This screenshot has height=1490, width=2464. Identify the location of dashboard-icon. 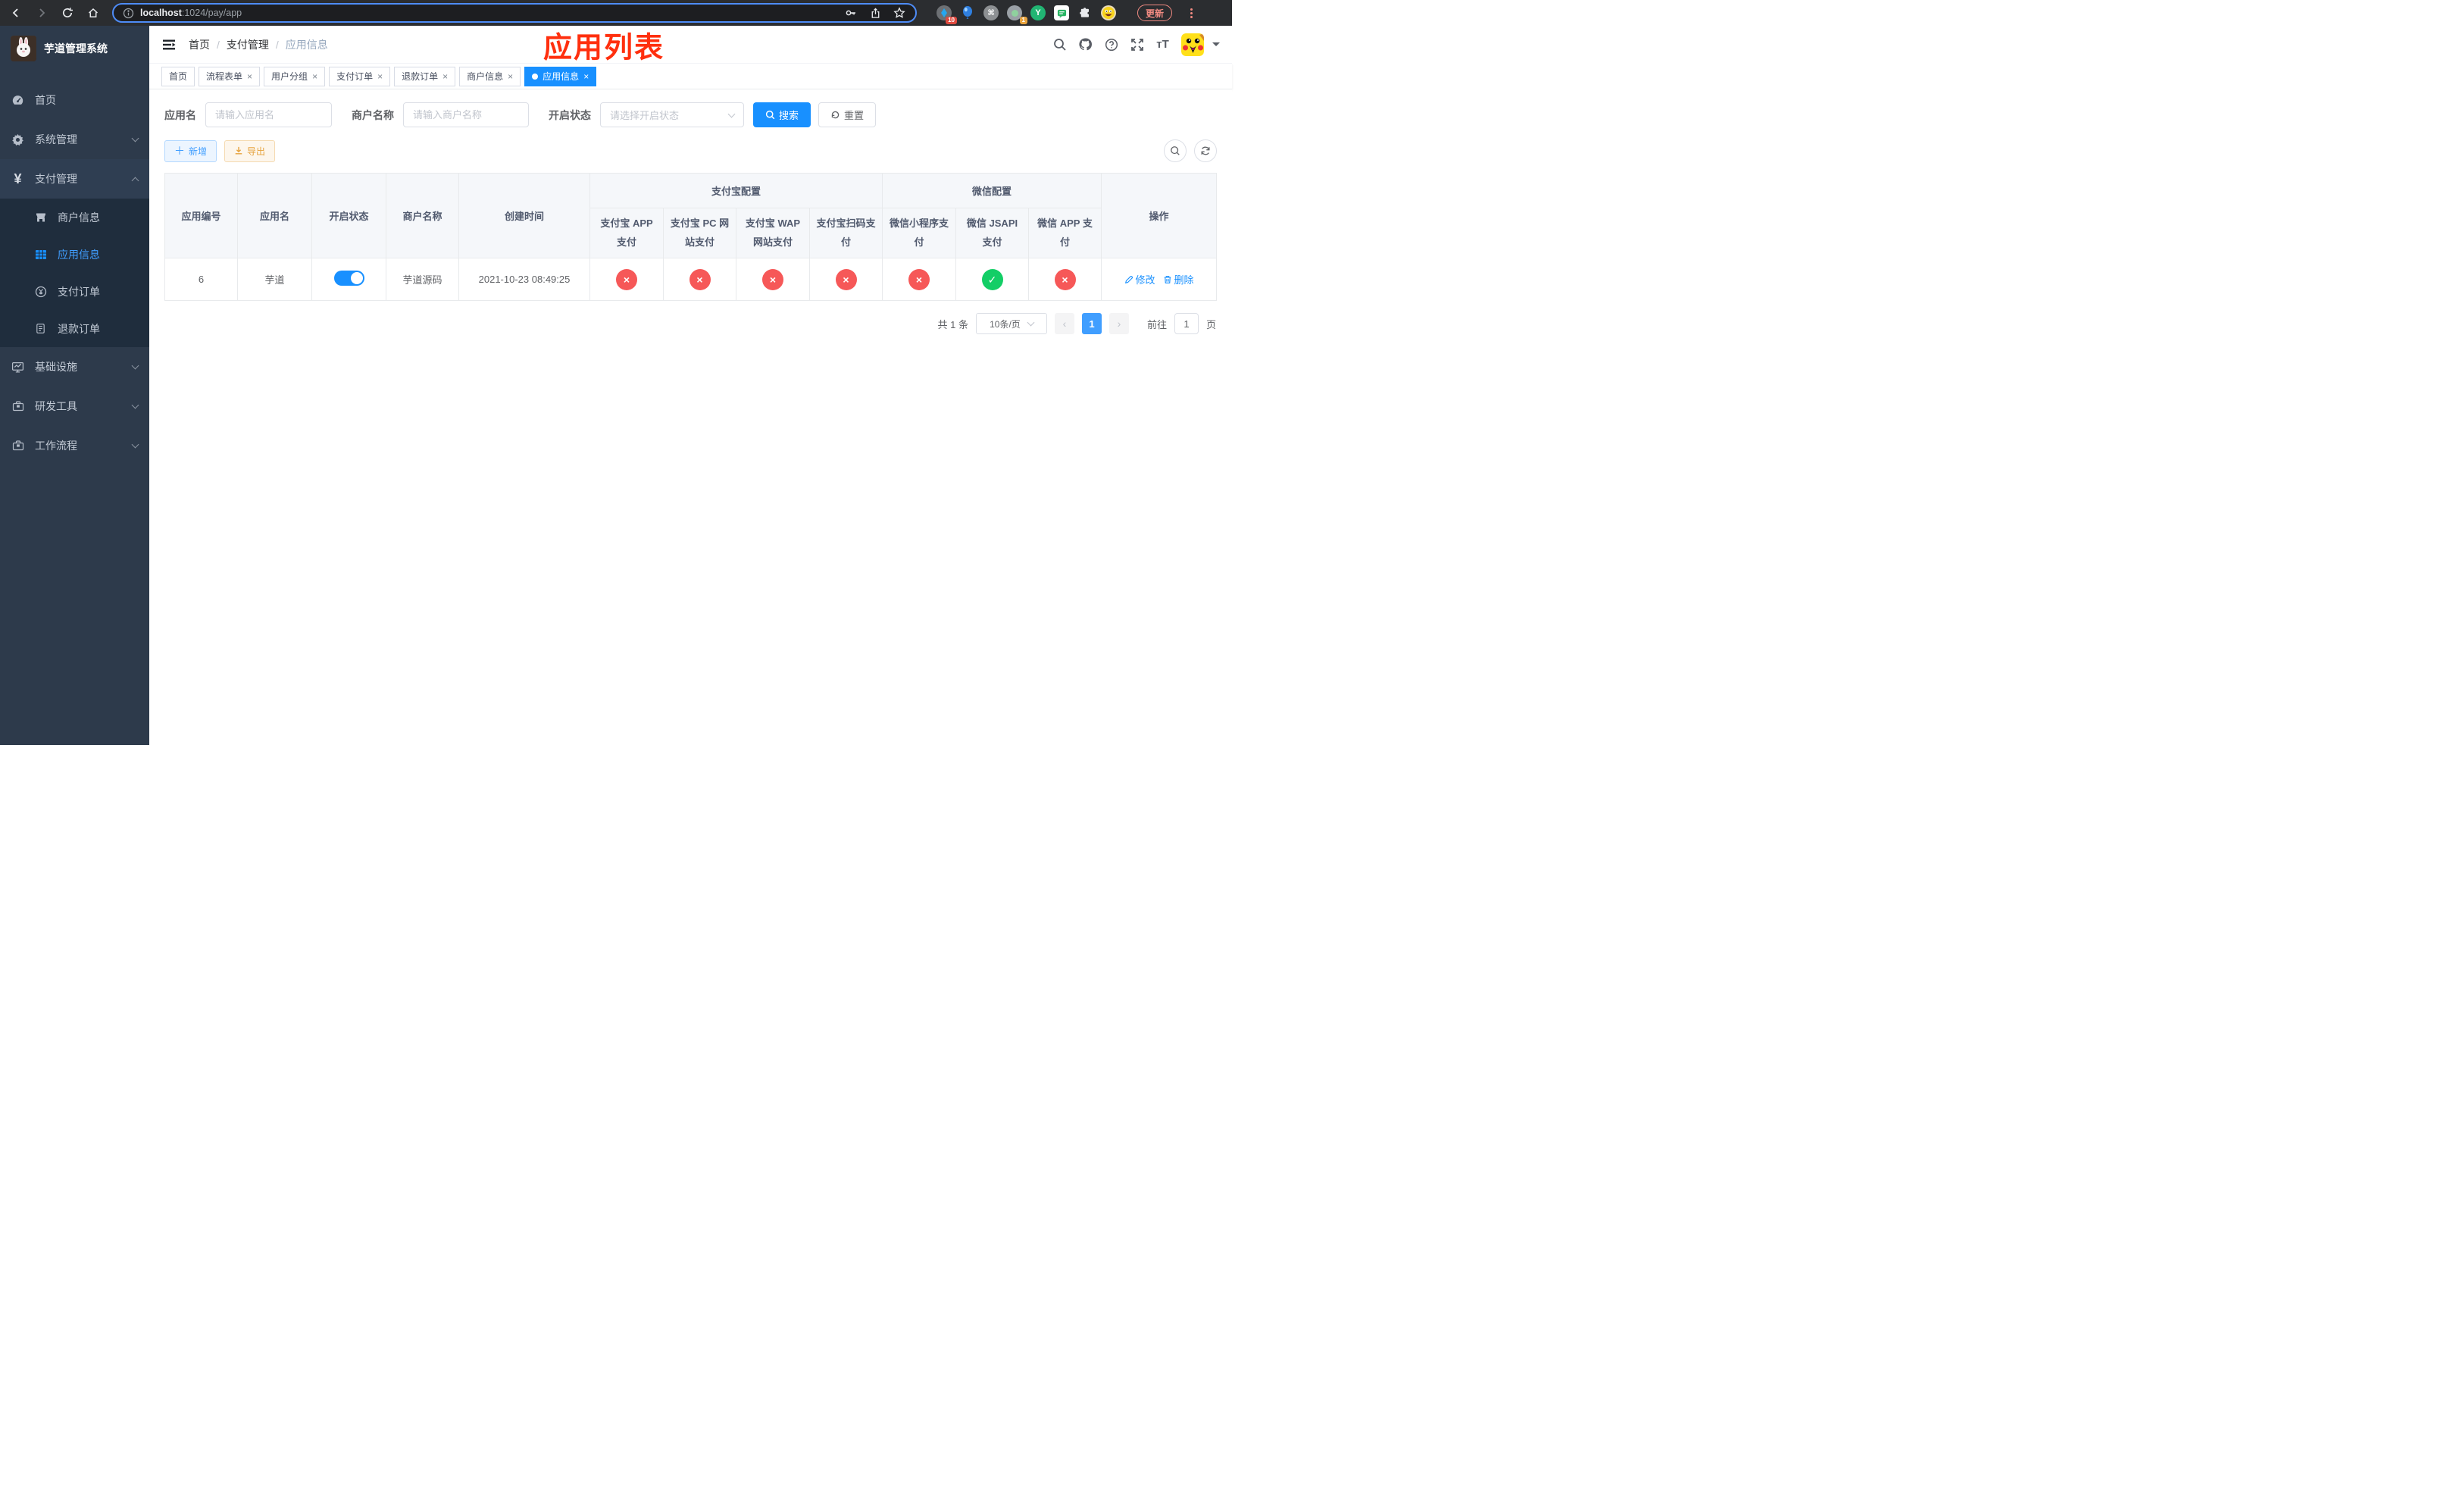
(17, 101).